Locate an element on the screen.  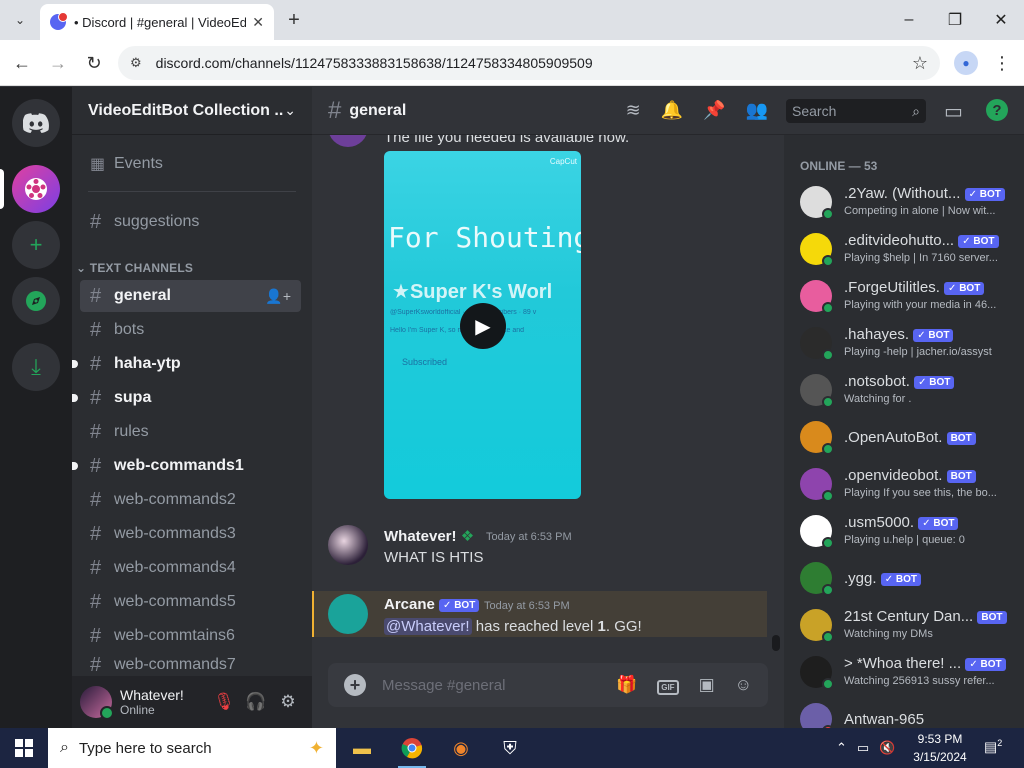
bell-icon: 🔔 is located at coordinates (672, 110).